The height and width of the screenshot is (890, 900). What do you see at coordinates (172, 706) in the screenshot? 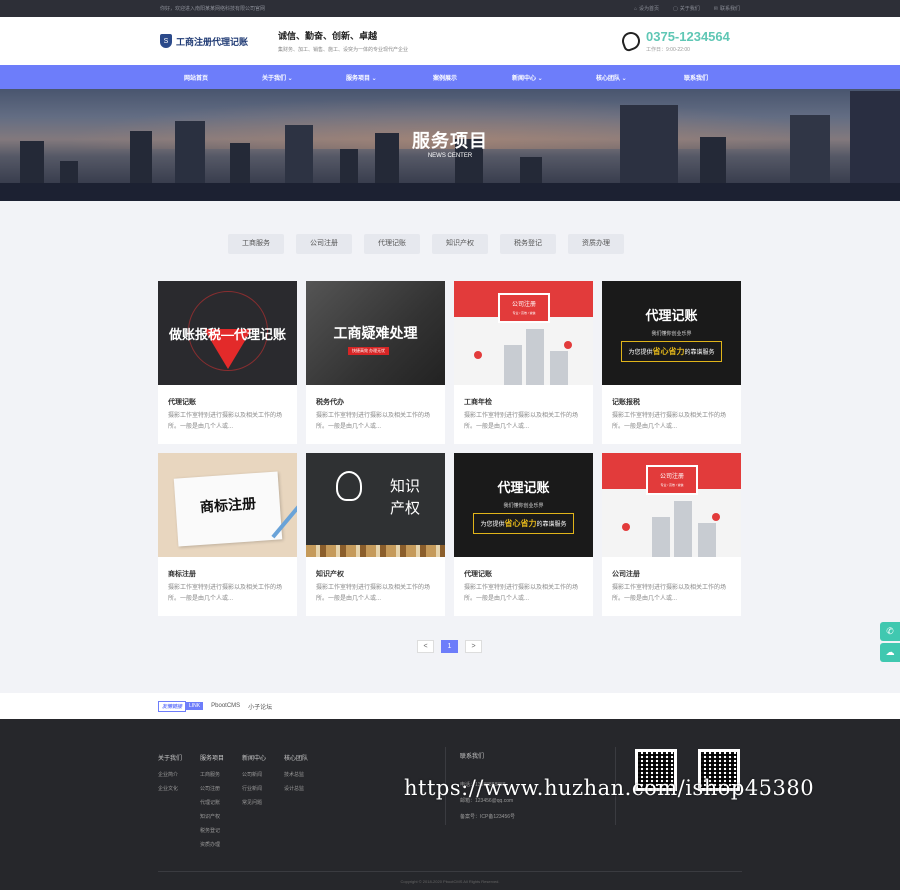
I see `friend-links-label: 友情链接` at bounding box center [172, 706].